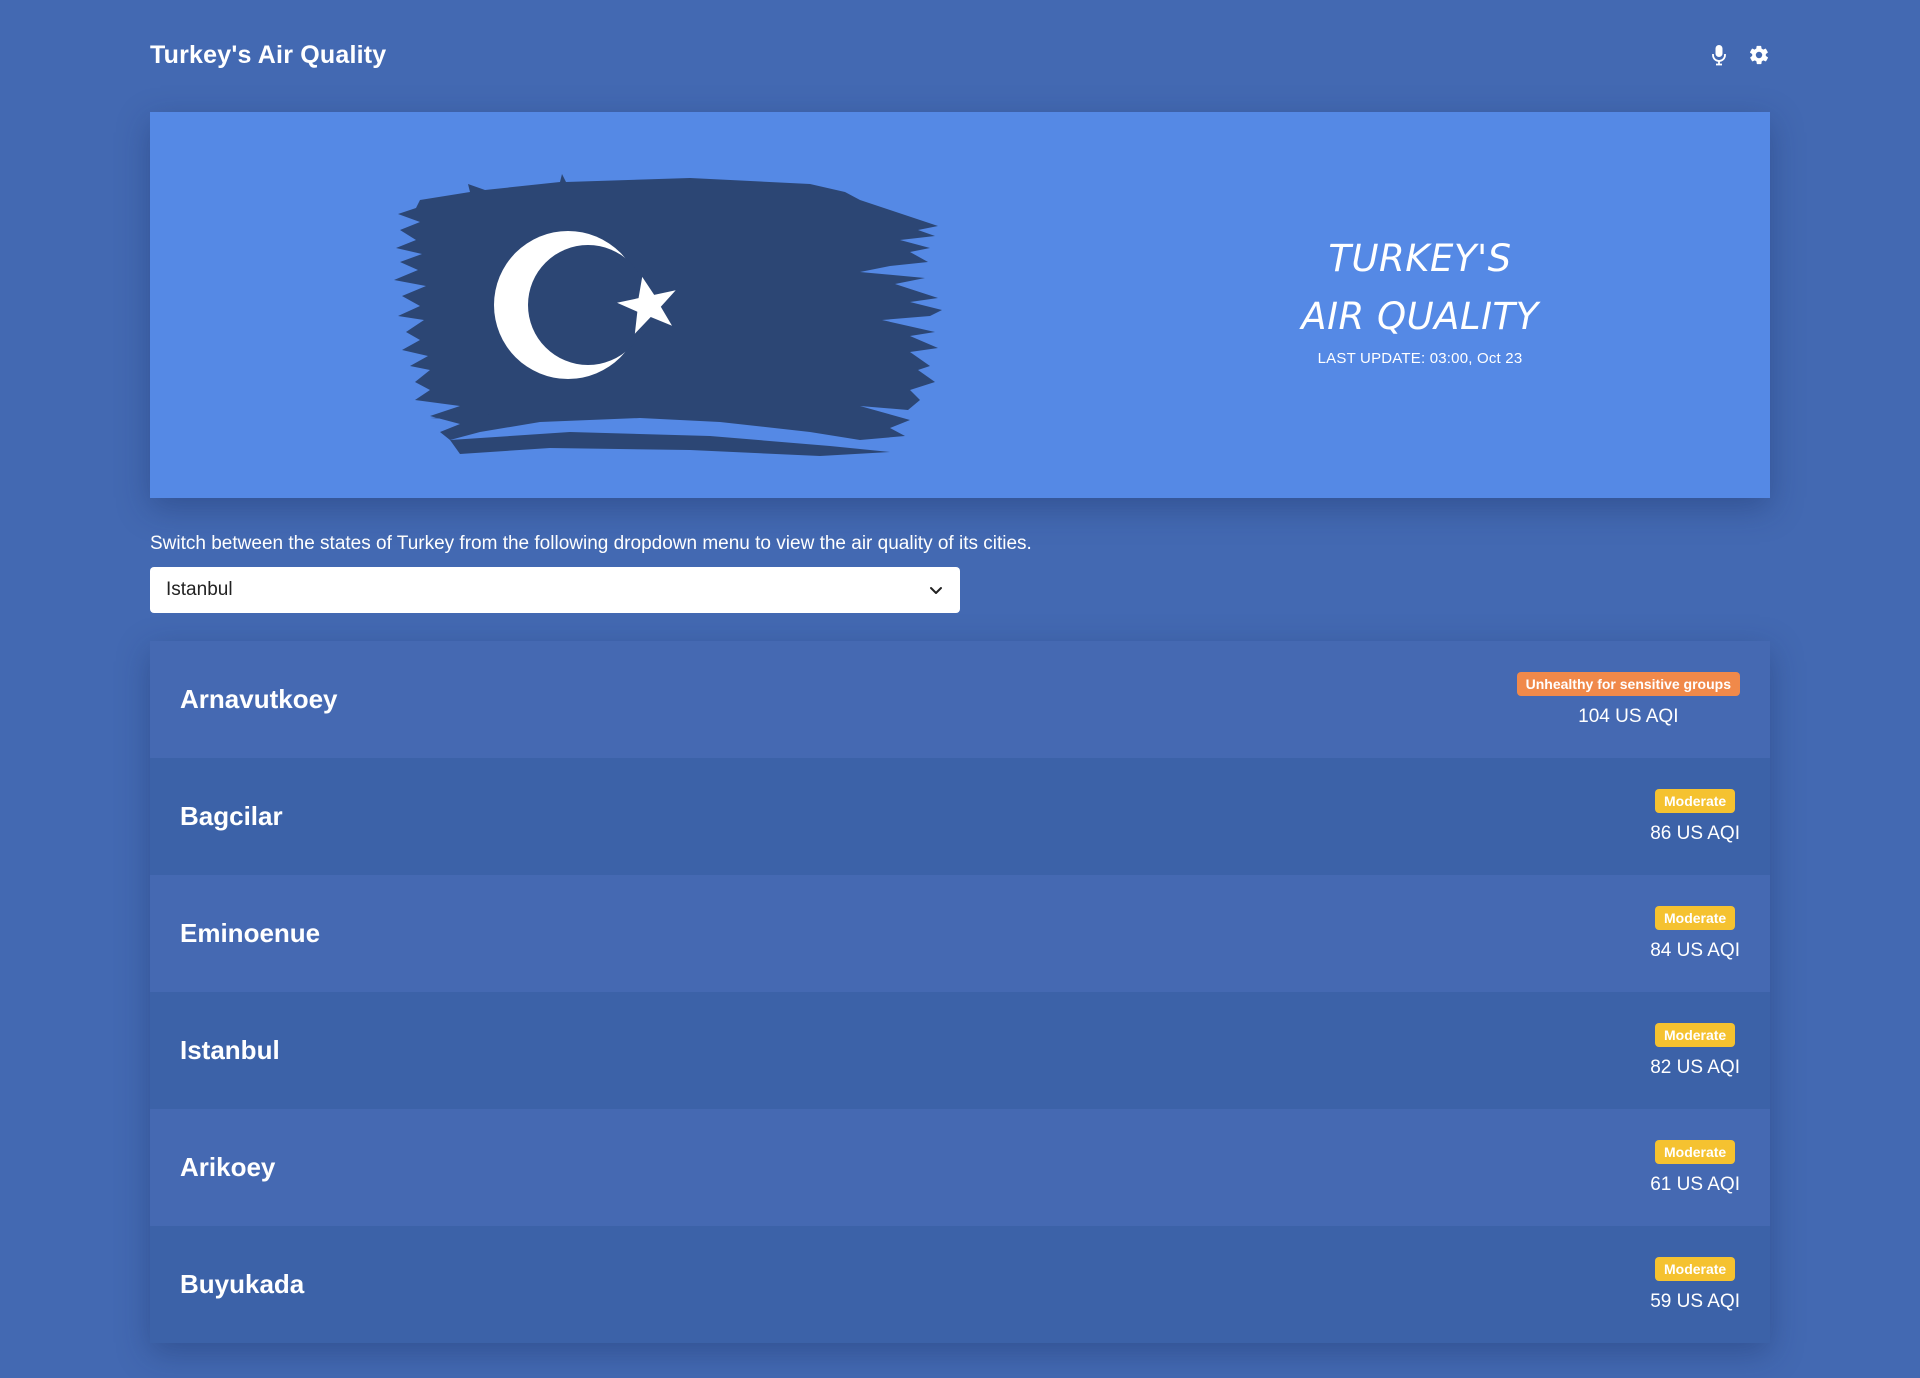 The height and width of the screenshot is (1378, 1920). I want to click on status-badge: Unhealthy for sensitive groups, so click(1628, 683).